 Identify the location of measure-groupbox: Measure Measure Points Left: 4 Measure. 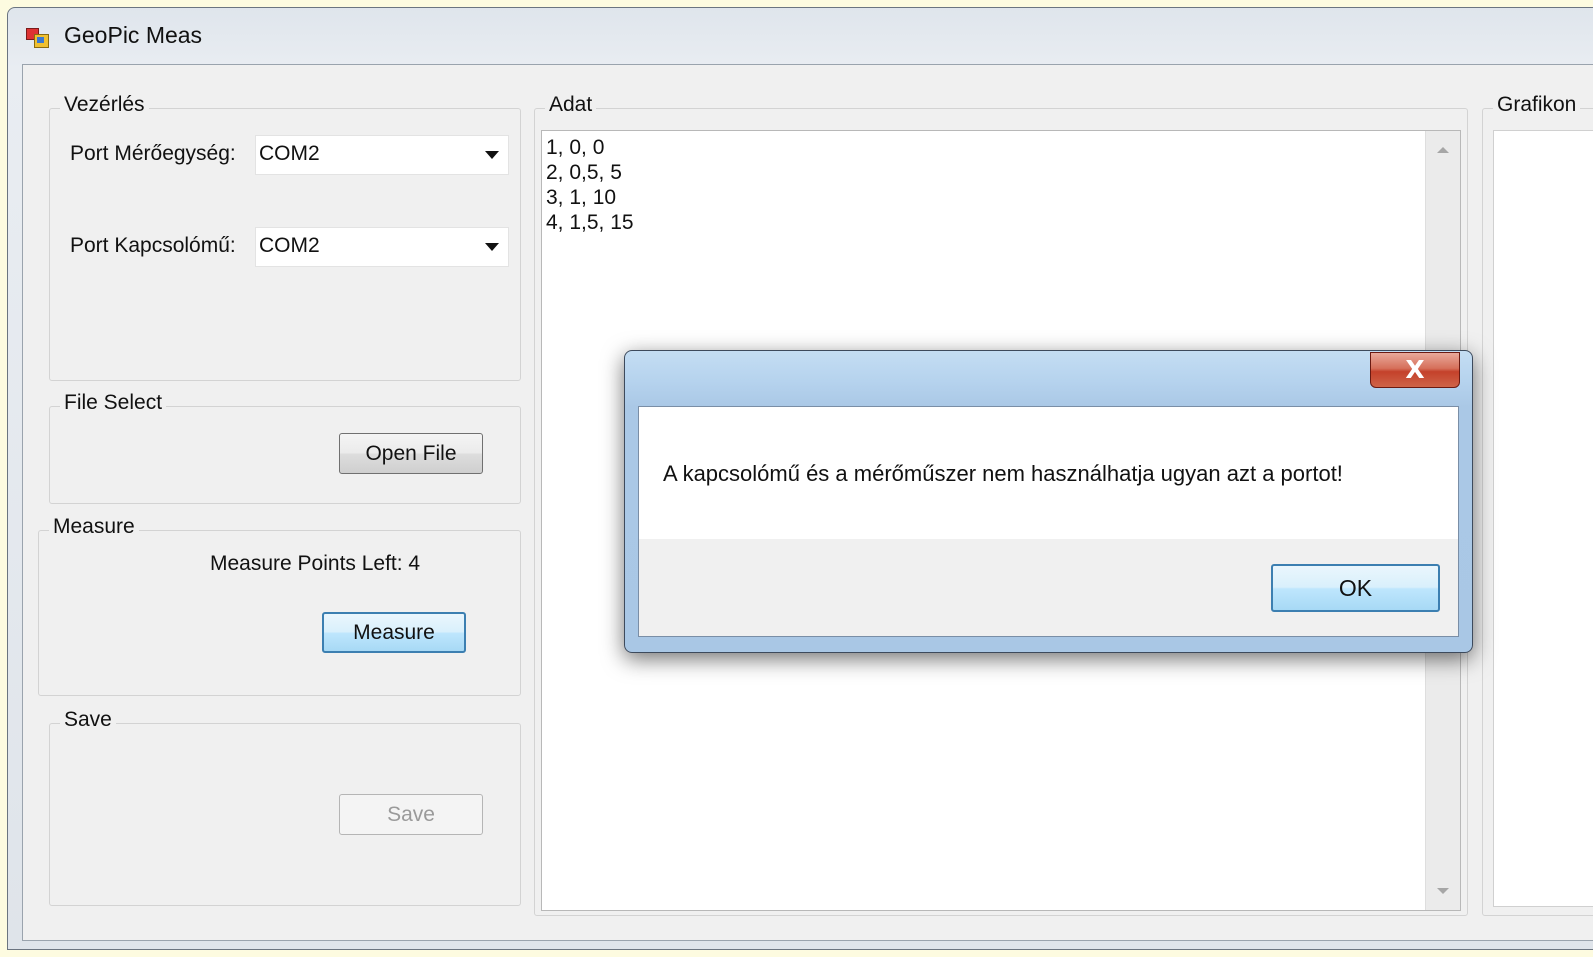
(279, 605).